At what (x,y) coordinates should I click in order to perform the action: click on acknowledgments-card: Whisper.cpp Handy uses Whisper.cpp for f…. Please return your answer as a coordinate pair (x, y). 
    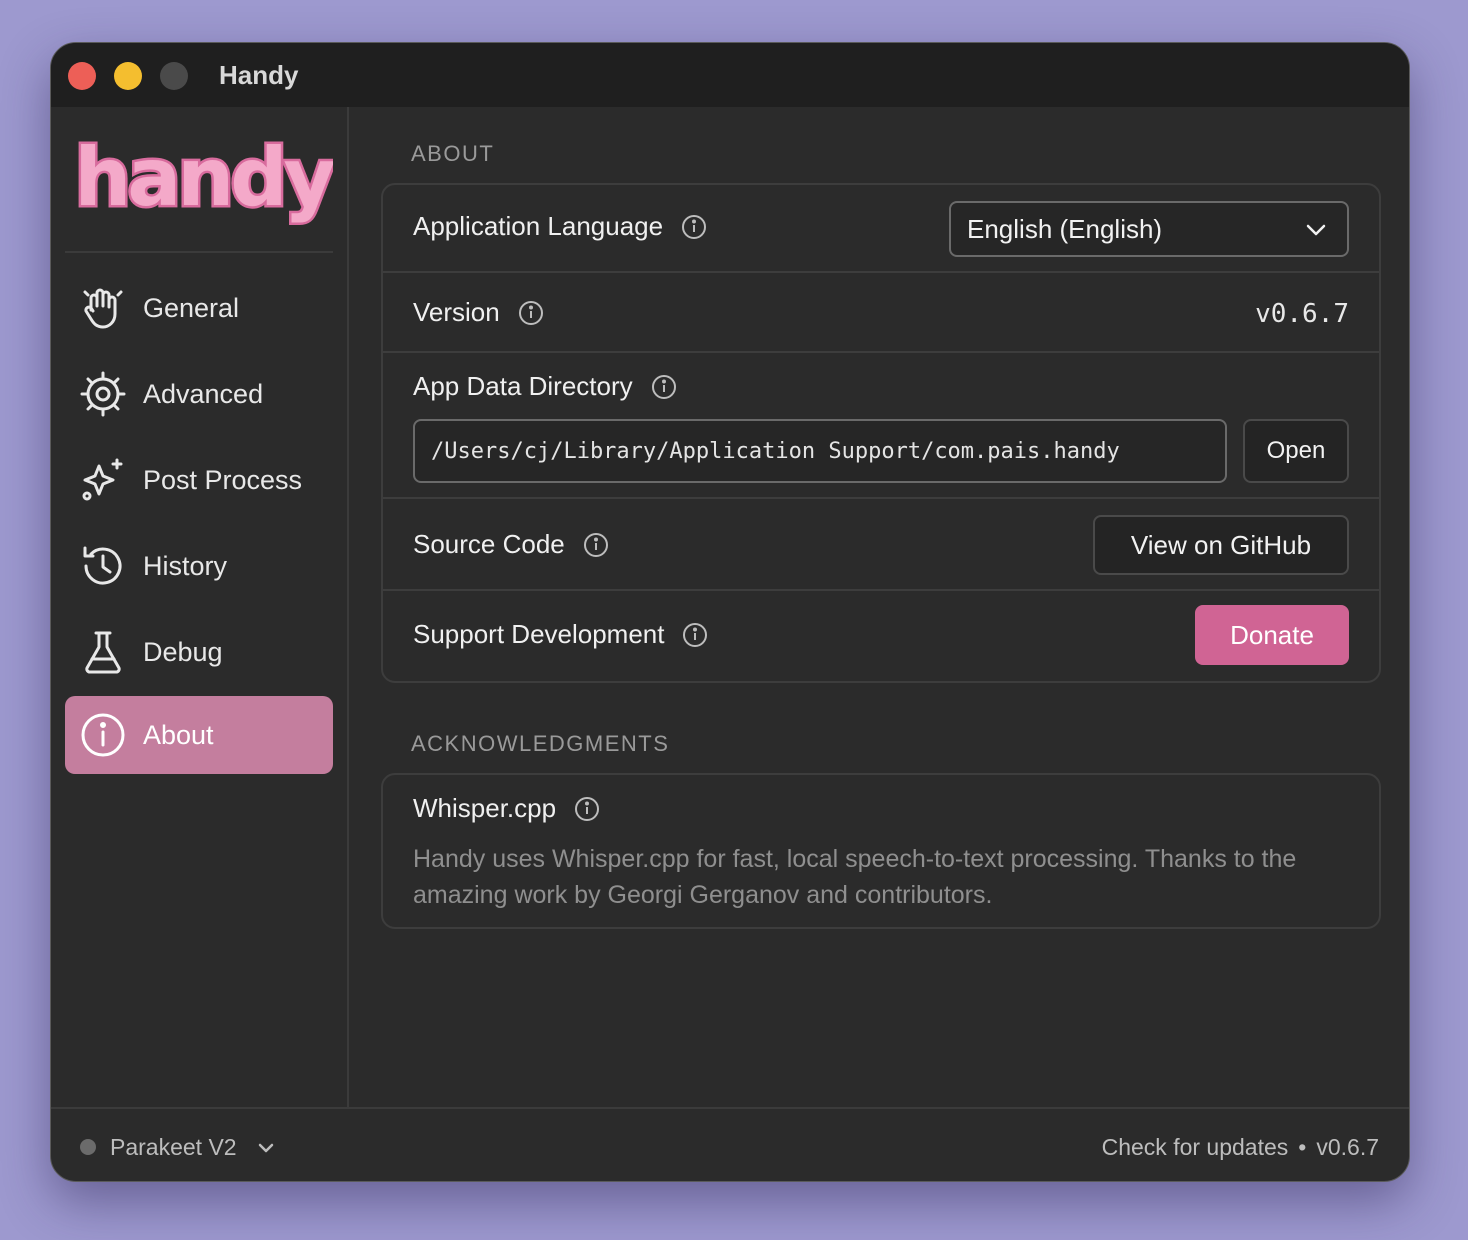
    Looking at the image, I should click on (881, 851).